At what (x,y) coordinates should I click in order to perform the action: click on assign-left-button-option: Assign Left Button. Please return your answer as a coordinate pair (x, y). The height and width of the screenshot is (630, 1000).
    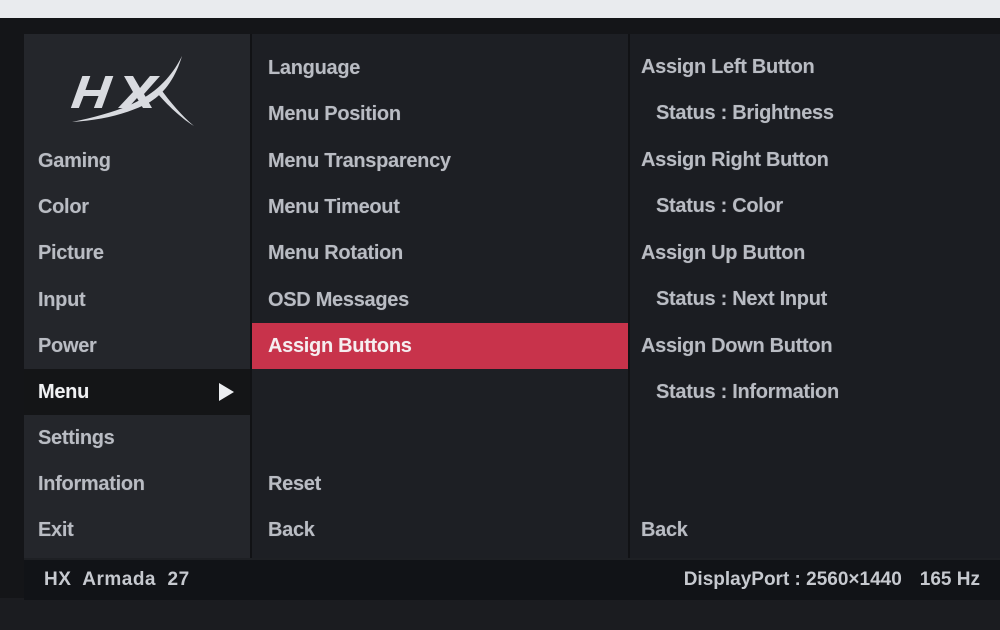
    Looking at the image, I should click on (815, 67).